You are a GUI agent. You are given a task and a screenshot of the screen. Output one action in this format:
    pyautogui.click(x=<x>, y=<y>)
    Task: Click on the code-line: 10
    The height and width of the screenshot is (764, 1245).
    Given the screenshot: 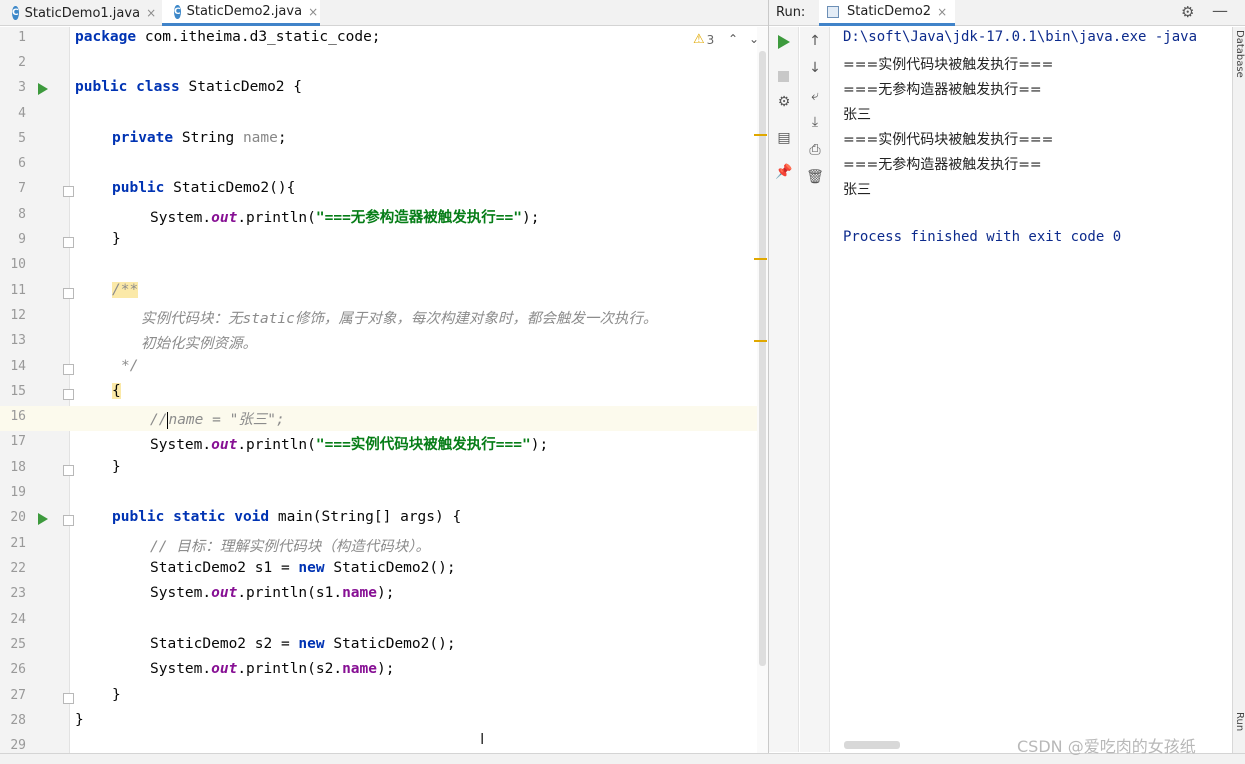 What is the action you would take?
    pyautogui.click(x=384, y=266)
    